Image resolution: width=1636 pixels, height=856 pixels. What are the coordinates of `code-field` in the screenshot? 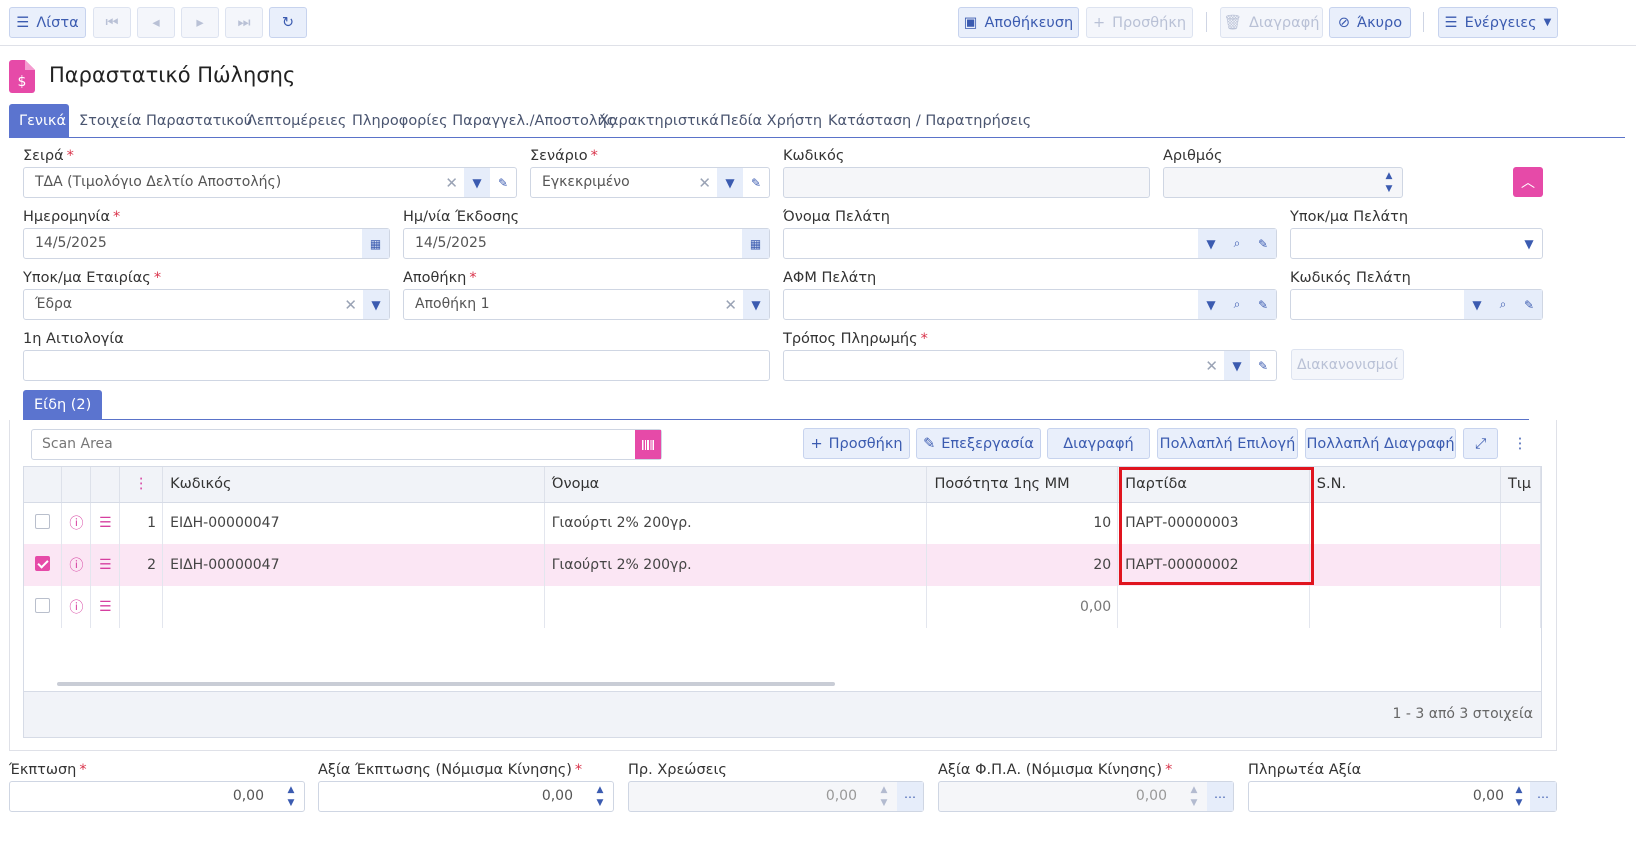 It's located at (966, 182).